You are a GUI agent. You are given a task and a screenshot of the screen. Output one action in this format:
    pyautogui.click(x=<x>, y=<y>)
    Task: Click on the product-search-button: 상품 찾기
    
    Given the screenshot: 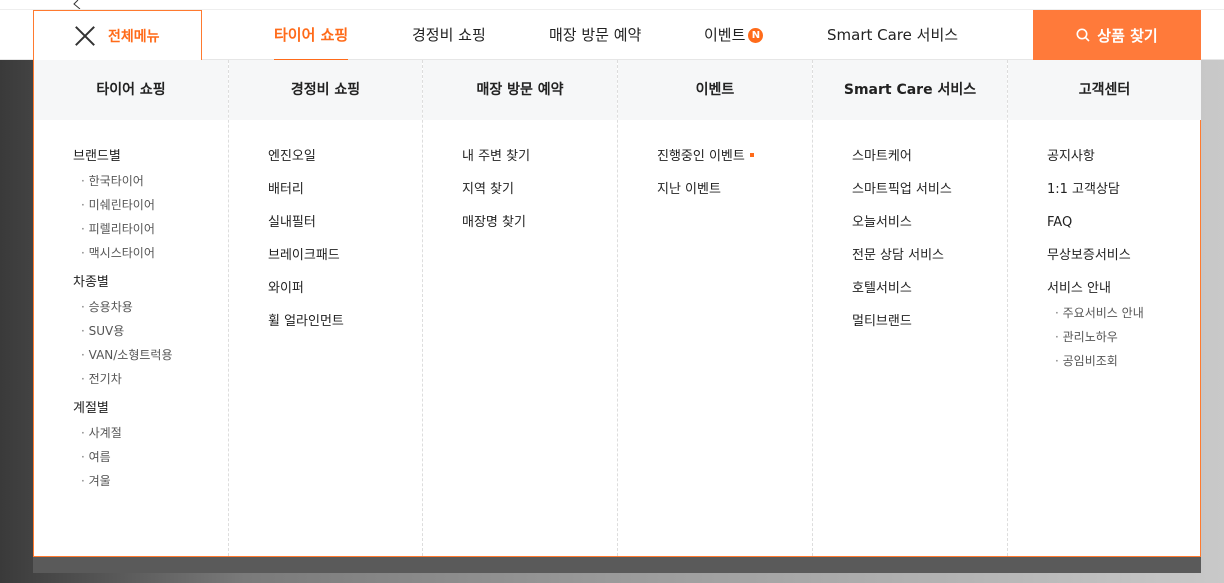 What is the action you would take?
    pyautogui.click(x=1117, y=35)
    